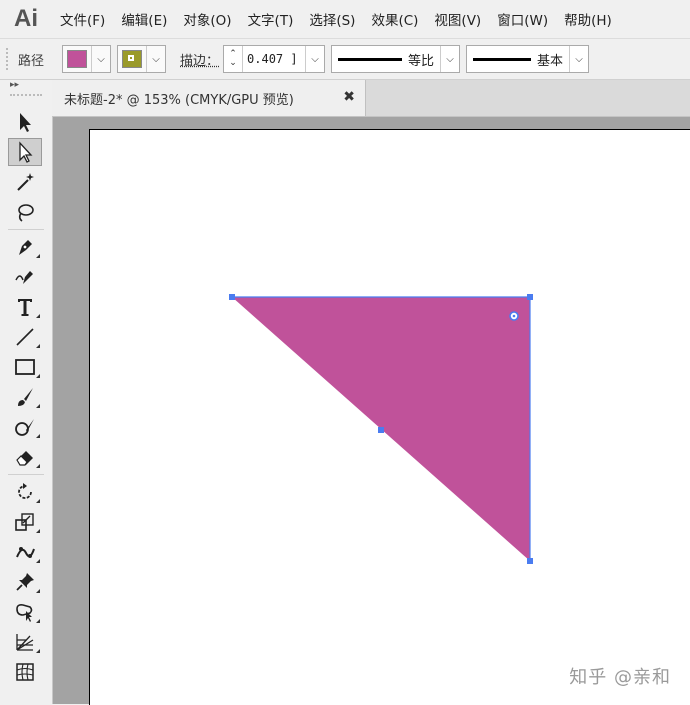 The image size is (690, 705). I want to click on menu-edit: 编辑(E), so click(144, 19).